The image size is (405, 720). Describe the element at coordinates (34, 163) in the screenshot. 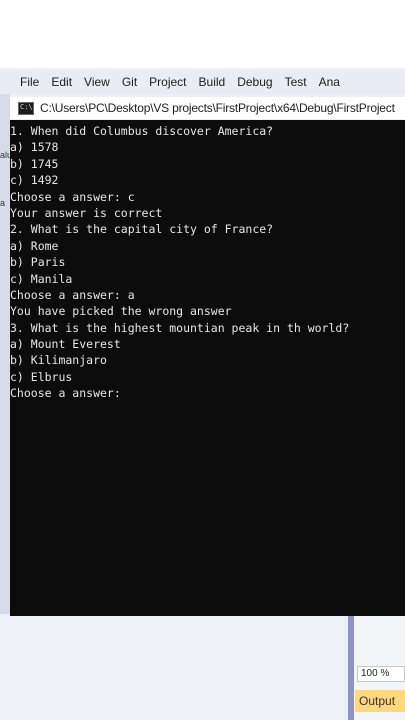

I see `console-line: b) 1745` at that location.